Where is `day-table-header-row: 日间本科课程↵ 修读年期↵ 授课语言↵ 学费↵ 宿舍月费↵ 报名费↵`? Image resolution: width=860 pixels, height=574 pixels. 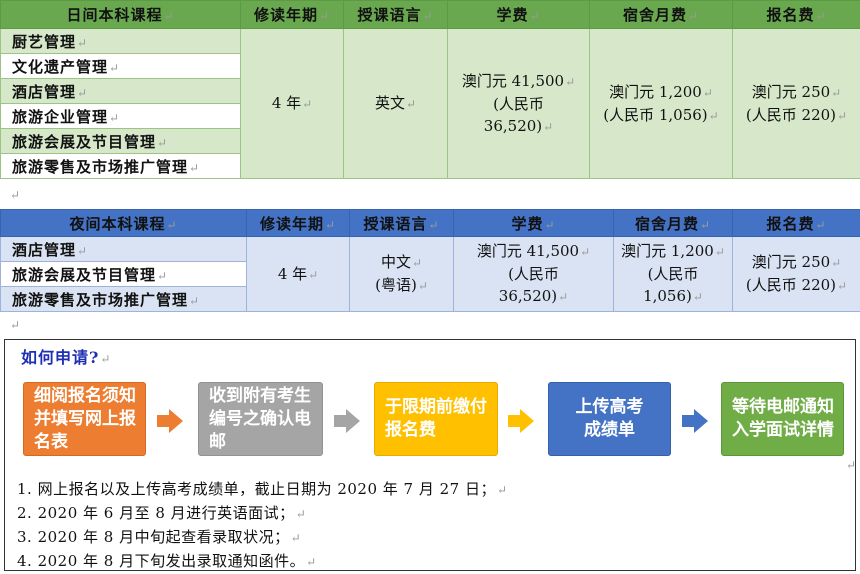 day-table-header-row: 日间本科课程↵ 修读年期↵ 授课语言↵ 学费↵ 宿舍月费↵ 报名费↵ is located at coordinates (430, 14).